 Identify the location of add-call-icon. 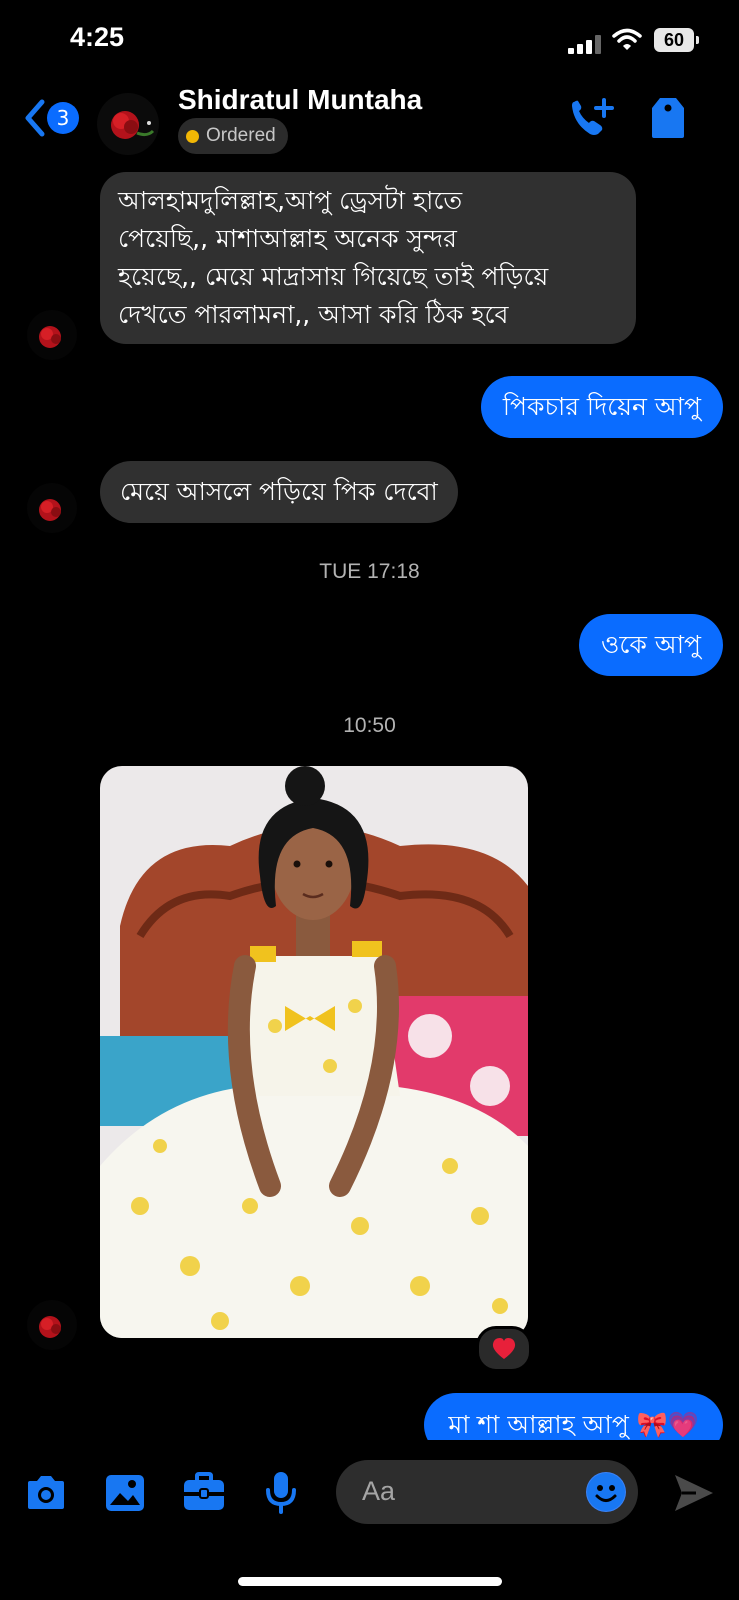
(591, 118).